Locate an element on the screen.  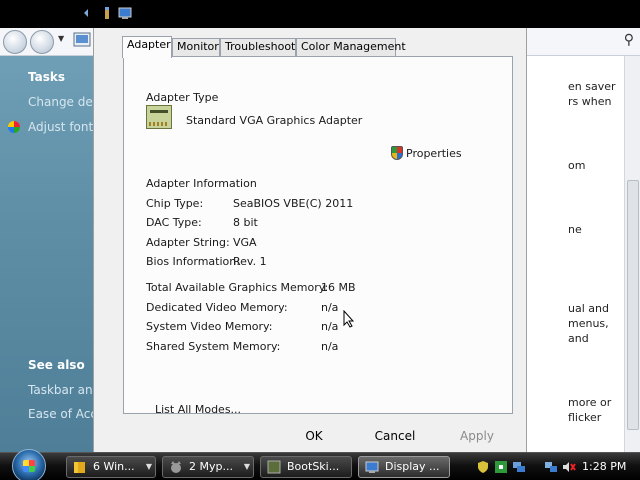
info-label-adapter-string: Adapter String: is located at coordinates (188, 242).